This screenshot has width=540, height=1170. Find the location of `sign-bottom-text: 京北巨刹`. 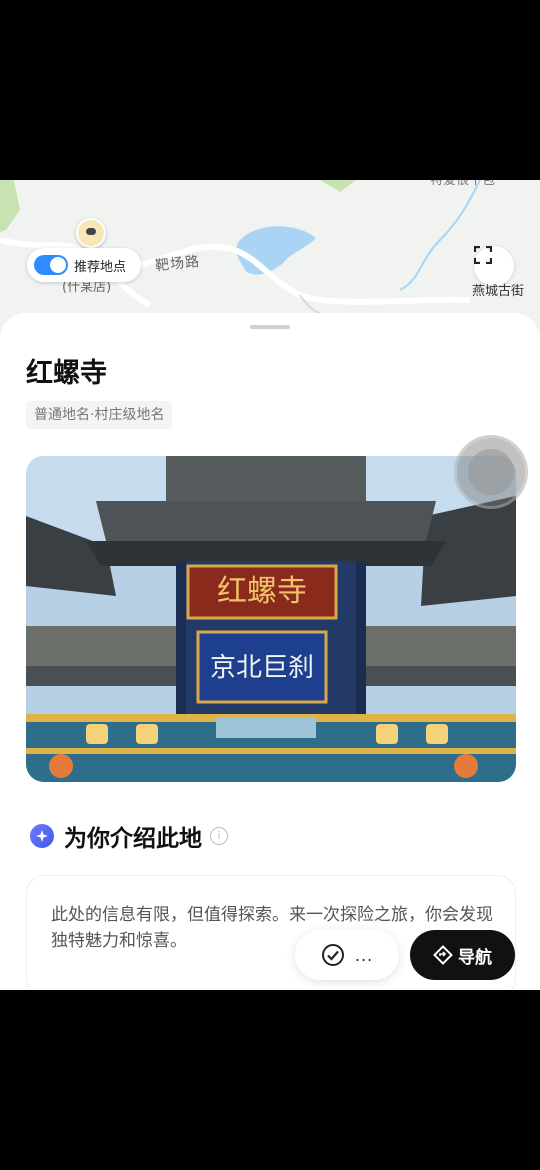

sign-bottom-text: 京北巨刹 is located at coordinates (262, 668).